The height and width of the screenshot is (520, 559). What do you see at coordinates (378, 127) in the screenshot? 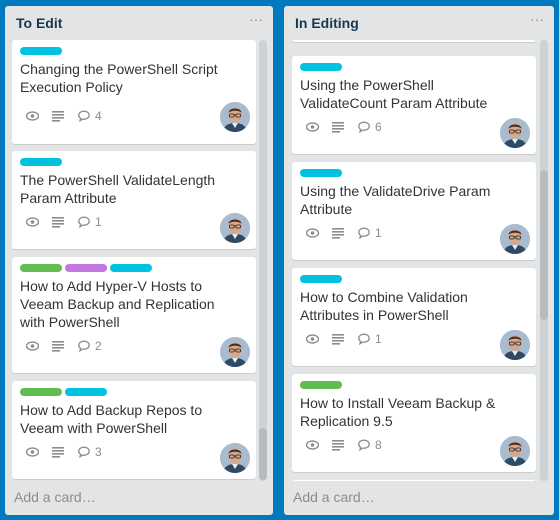
I see `comment-count: 6` at bounding box center [378, 127].